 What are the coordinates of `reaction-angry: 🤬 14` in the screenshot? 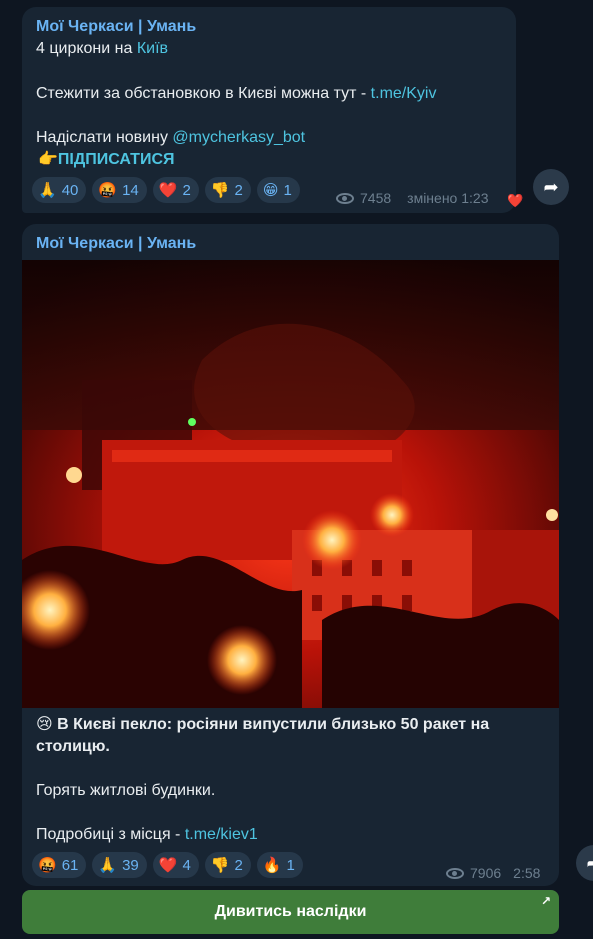 It's located at (119, 190).